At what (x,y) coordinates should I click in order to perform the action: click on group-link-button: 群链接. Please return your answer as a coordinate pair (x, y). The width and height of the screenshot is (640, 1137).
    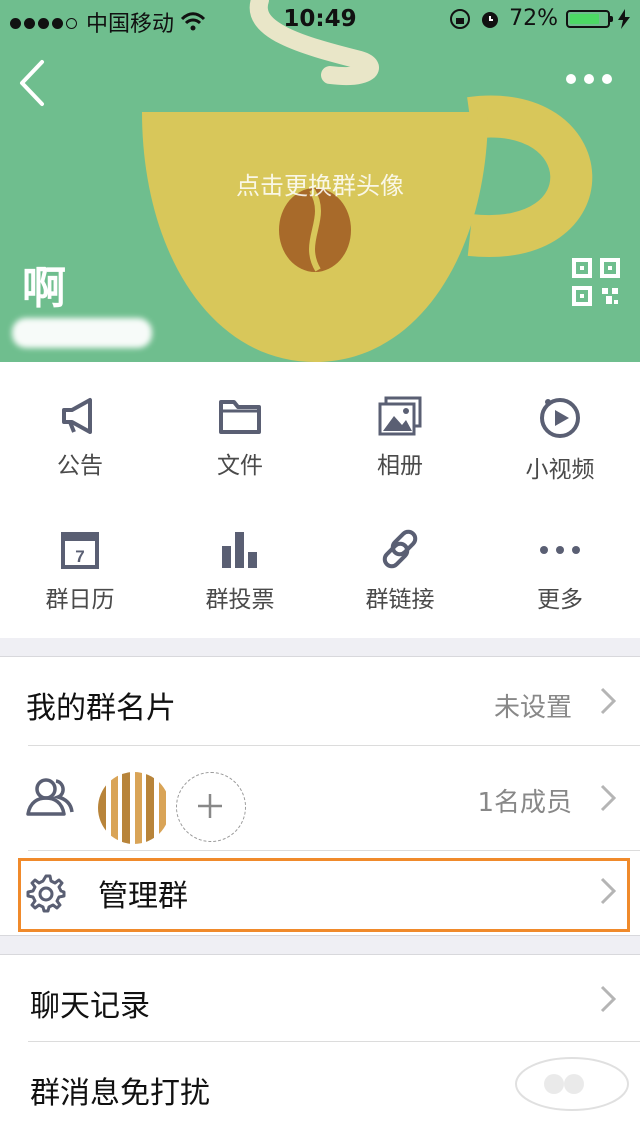
    Looking at the image, I should click on (400, 593).